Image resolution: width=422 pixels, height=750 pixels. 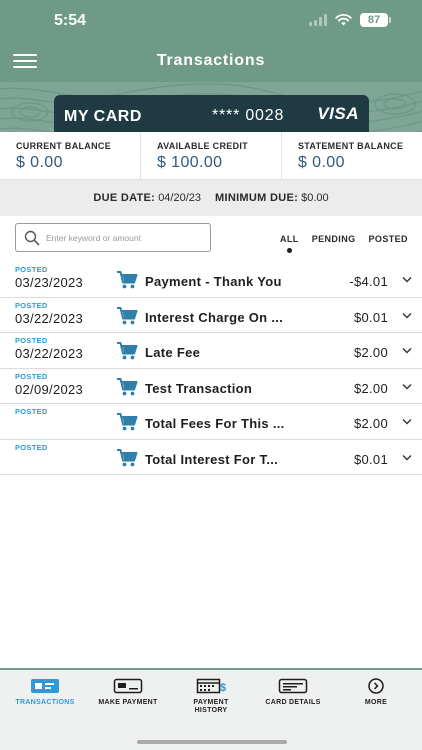 I want to click on status-indicators: 87, so click(x=350, y=20).